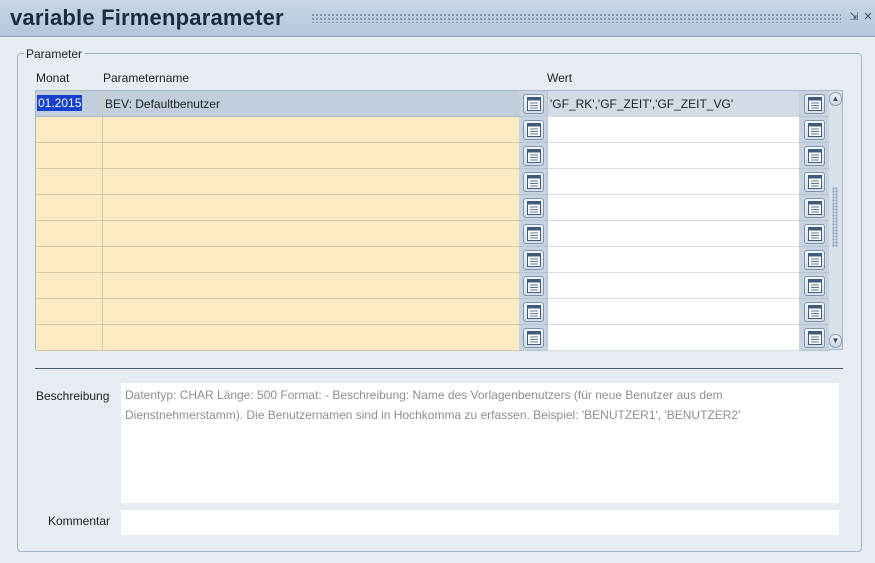  What do you see at coordinates (560, 78) in the screenshot?
I see `column-header-wert: Wert` at bounding box center [560, 78].